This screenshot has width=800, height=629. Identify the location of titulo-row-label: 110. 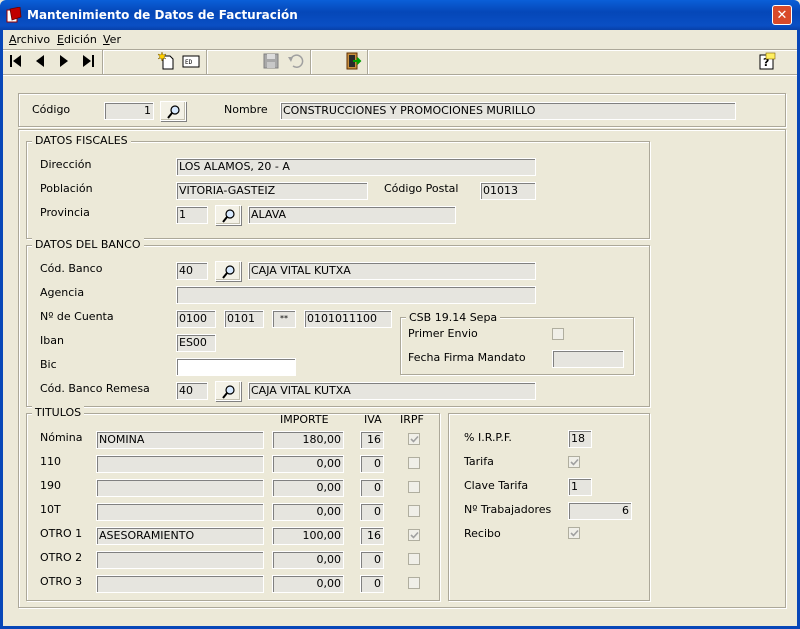
(50, 461).